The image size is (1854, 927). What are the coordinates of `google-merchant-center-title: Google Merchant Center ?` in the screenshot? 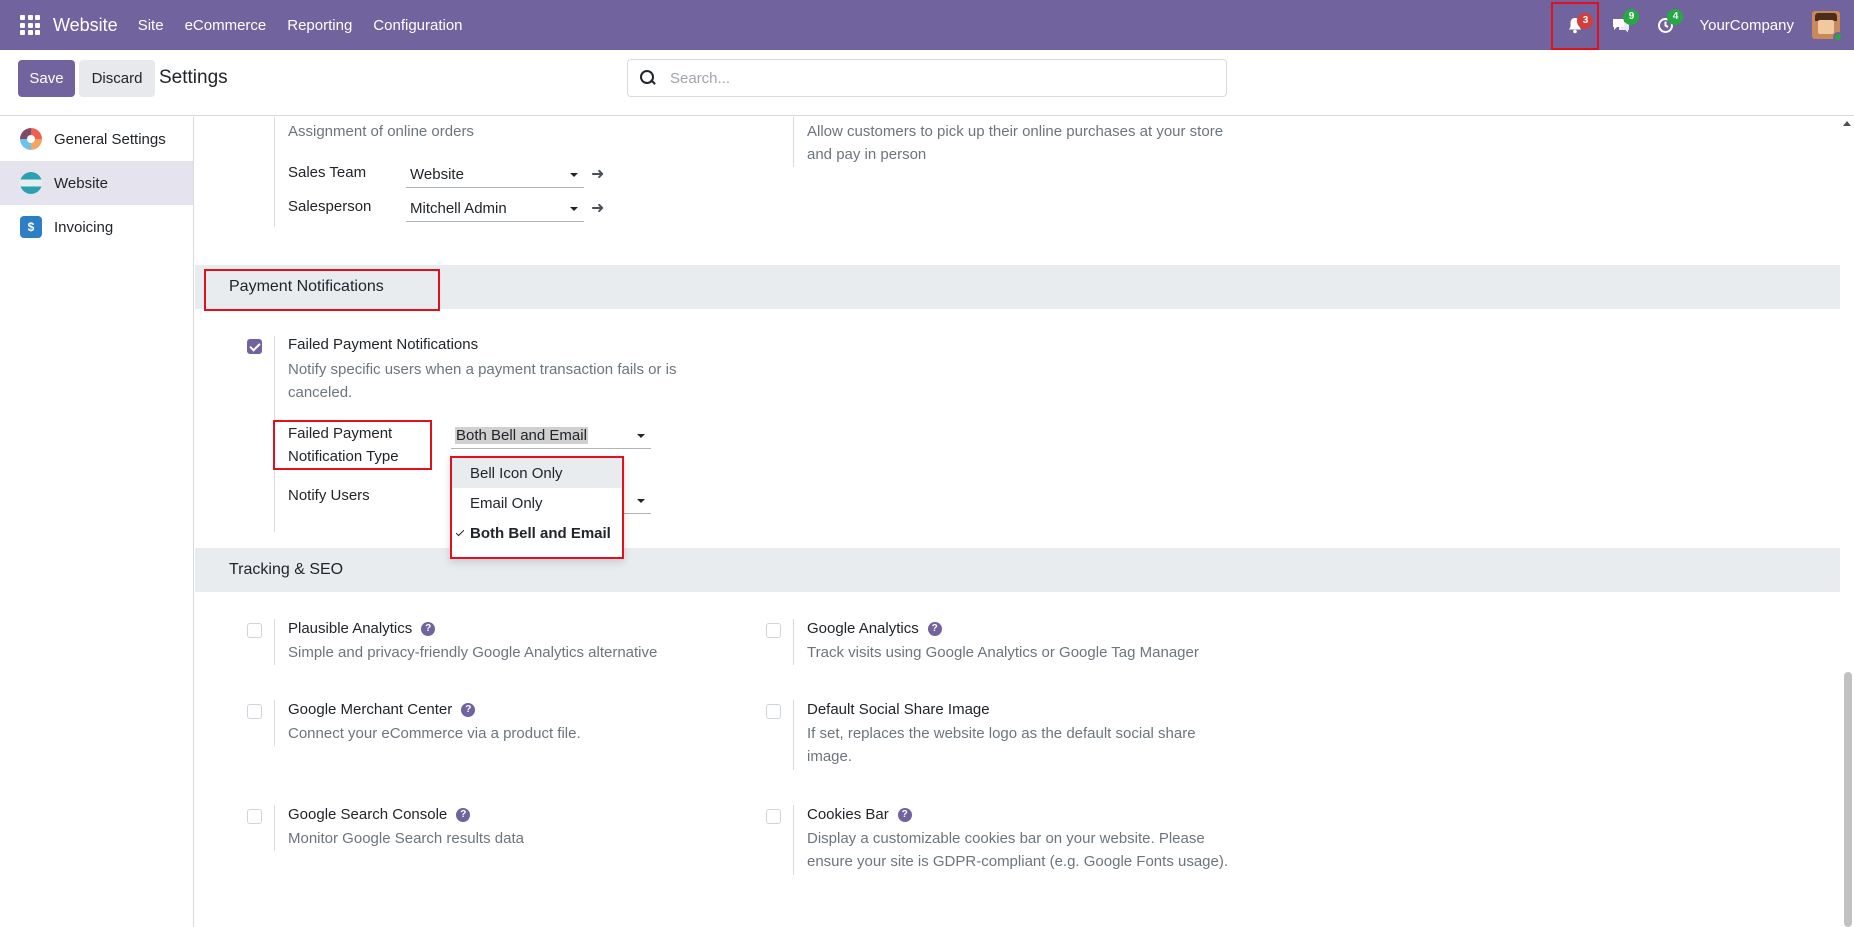 It's located at (382, 709).